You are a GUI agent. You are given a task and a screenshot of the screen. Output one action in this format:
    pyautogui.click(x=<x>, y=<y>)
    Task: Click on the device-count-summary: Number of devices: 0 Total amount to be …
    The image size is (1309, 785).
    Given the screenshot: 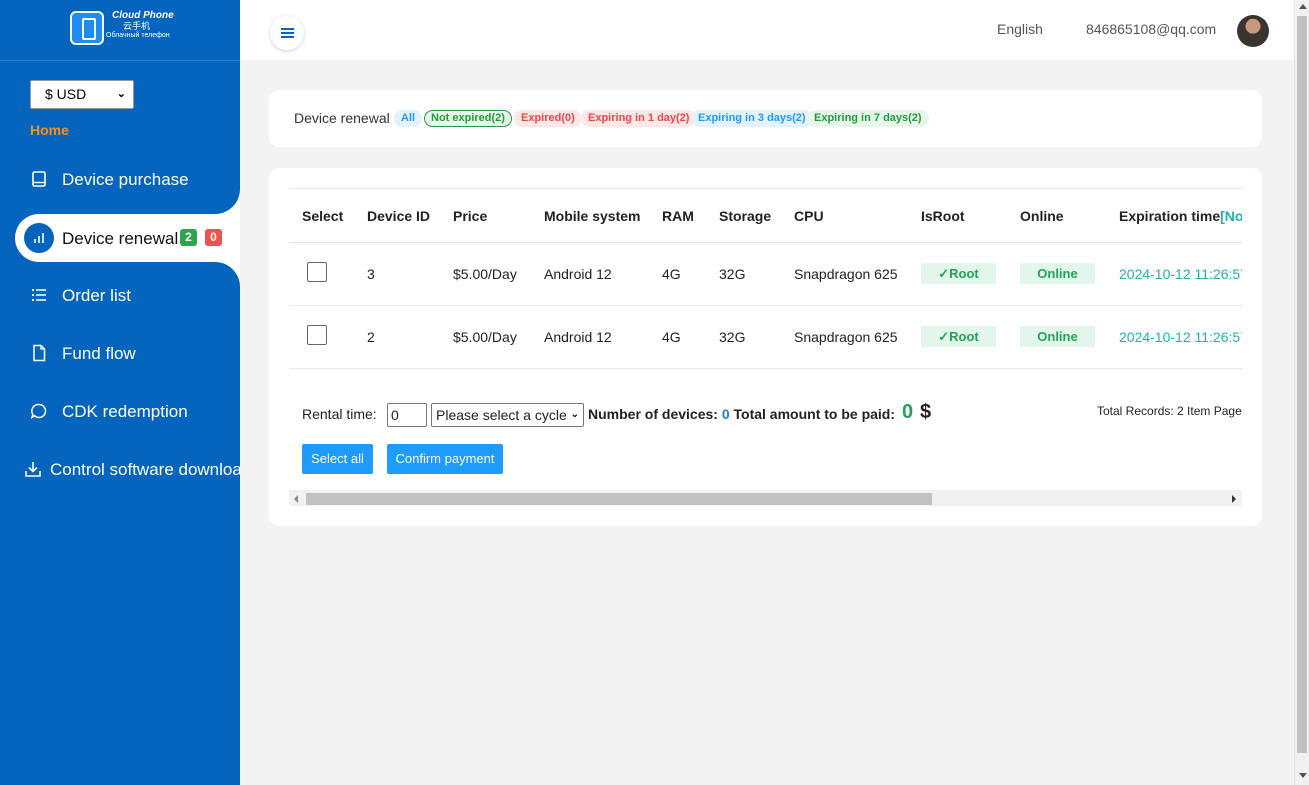 What is the action you would take?
    pyautogui.click(x=742, y=414)
    